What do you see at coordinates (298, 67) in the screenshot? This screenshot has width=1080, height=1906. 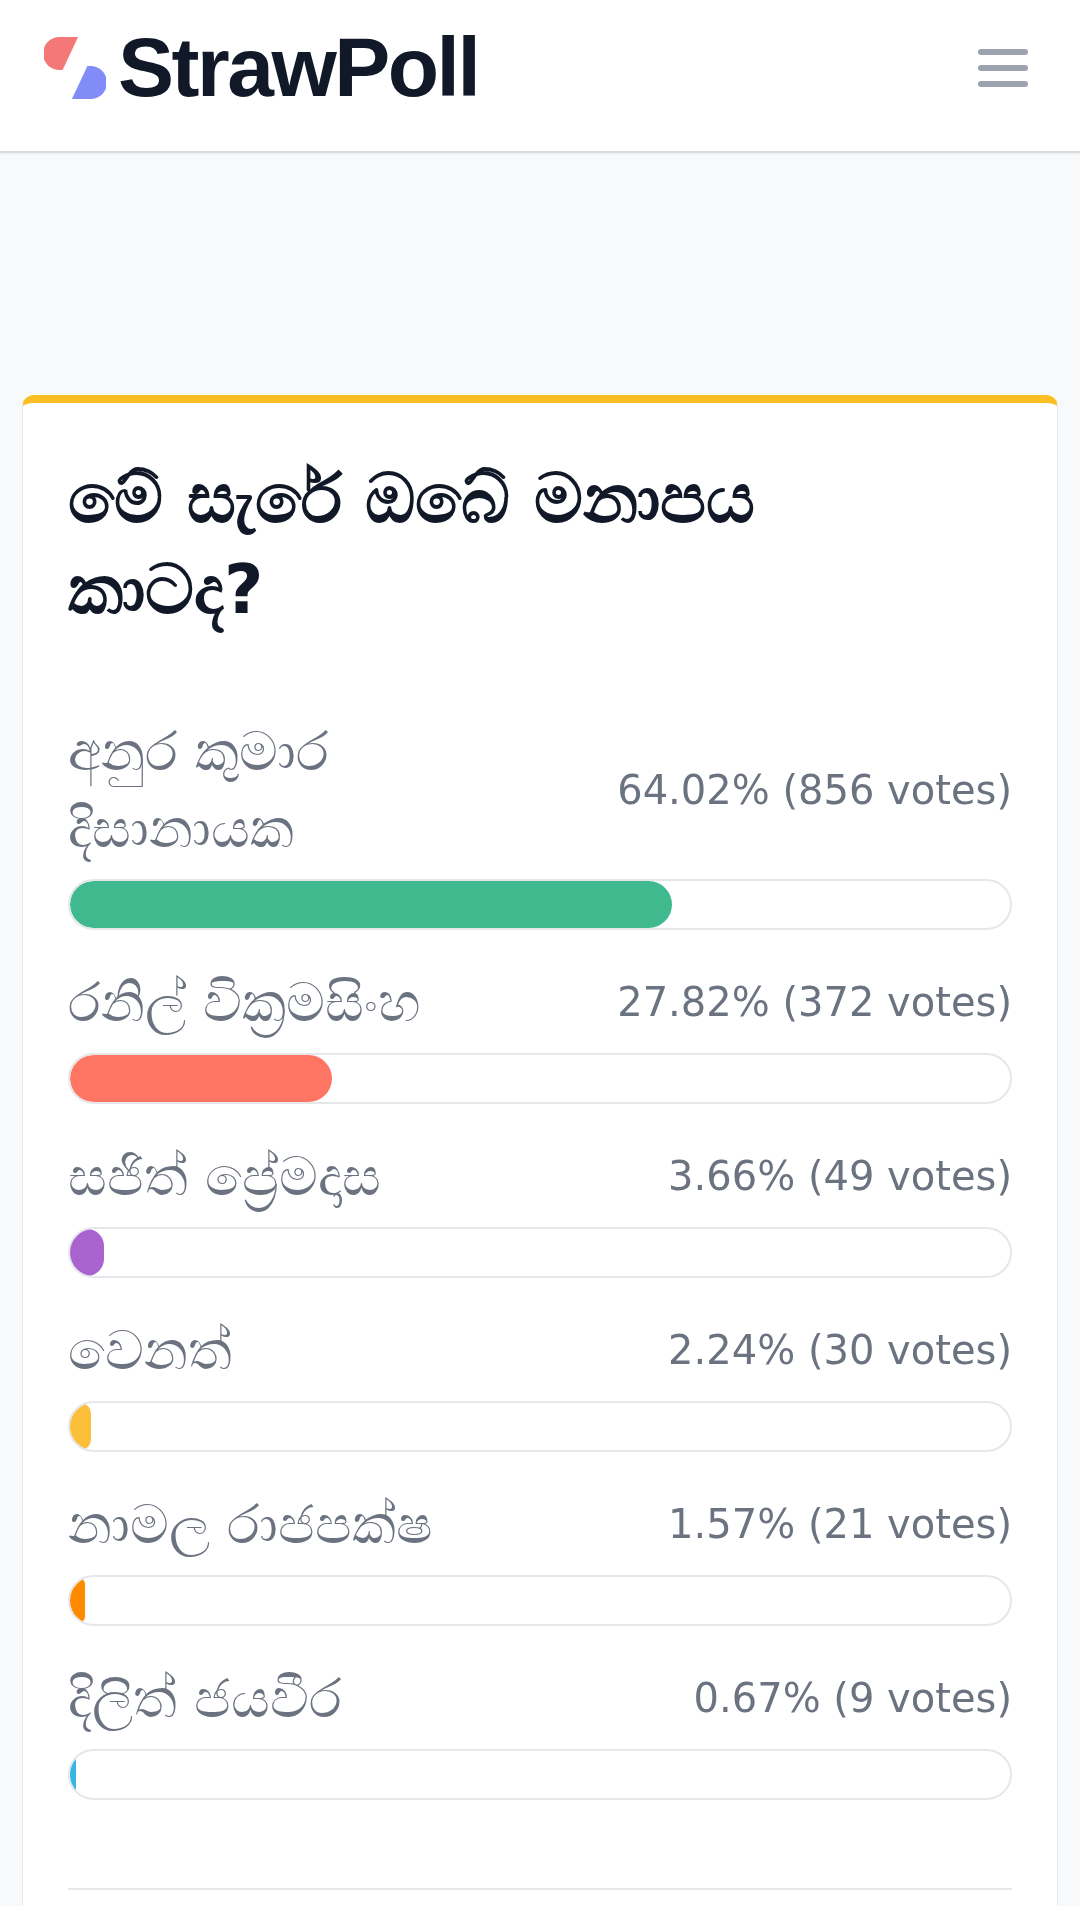 I see `logo-text: StrawPoll` at bounding box center [298, 67].